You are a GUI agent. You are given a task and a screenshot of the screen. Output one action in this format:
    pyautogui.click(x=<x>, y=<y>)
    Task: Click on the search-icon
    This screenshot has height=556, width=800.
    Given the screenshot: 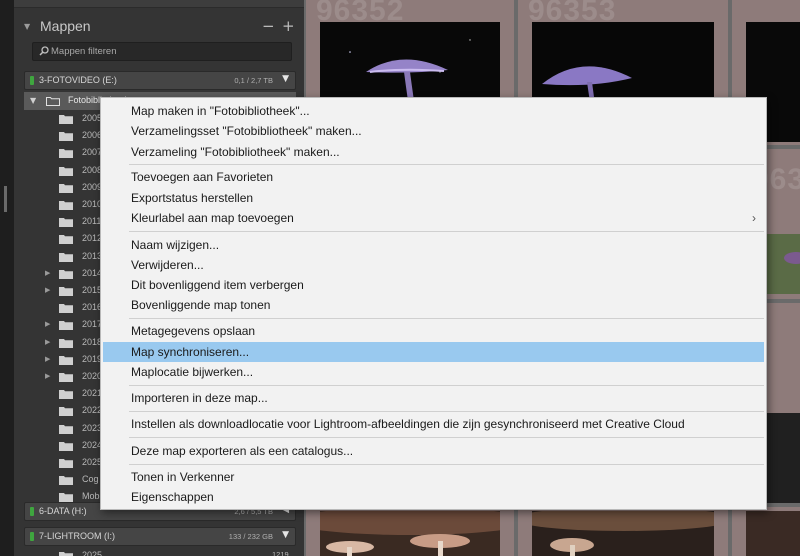 What is the action you would take?
    pyautogui.click(x=44, y=51)
    